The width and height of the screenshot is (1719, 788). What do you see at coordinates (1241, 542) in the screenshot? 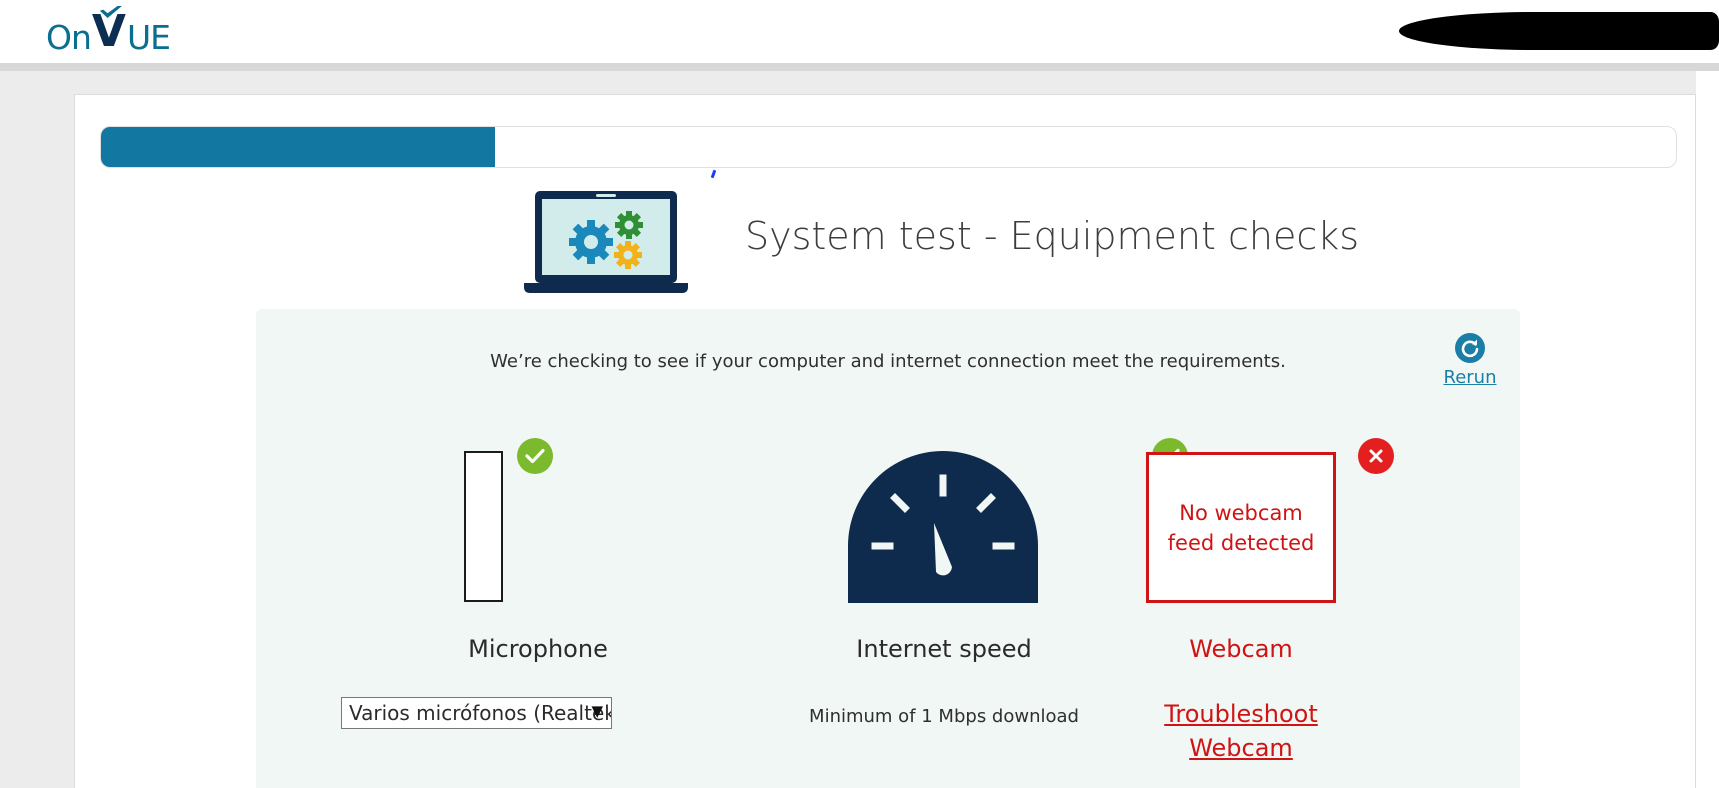
I see `webcam-message-line2: feed detected` at bounding box center [1241, 542].